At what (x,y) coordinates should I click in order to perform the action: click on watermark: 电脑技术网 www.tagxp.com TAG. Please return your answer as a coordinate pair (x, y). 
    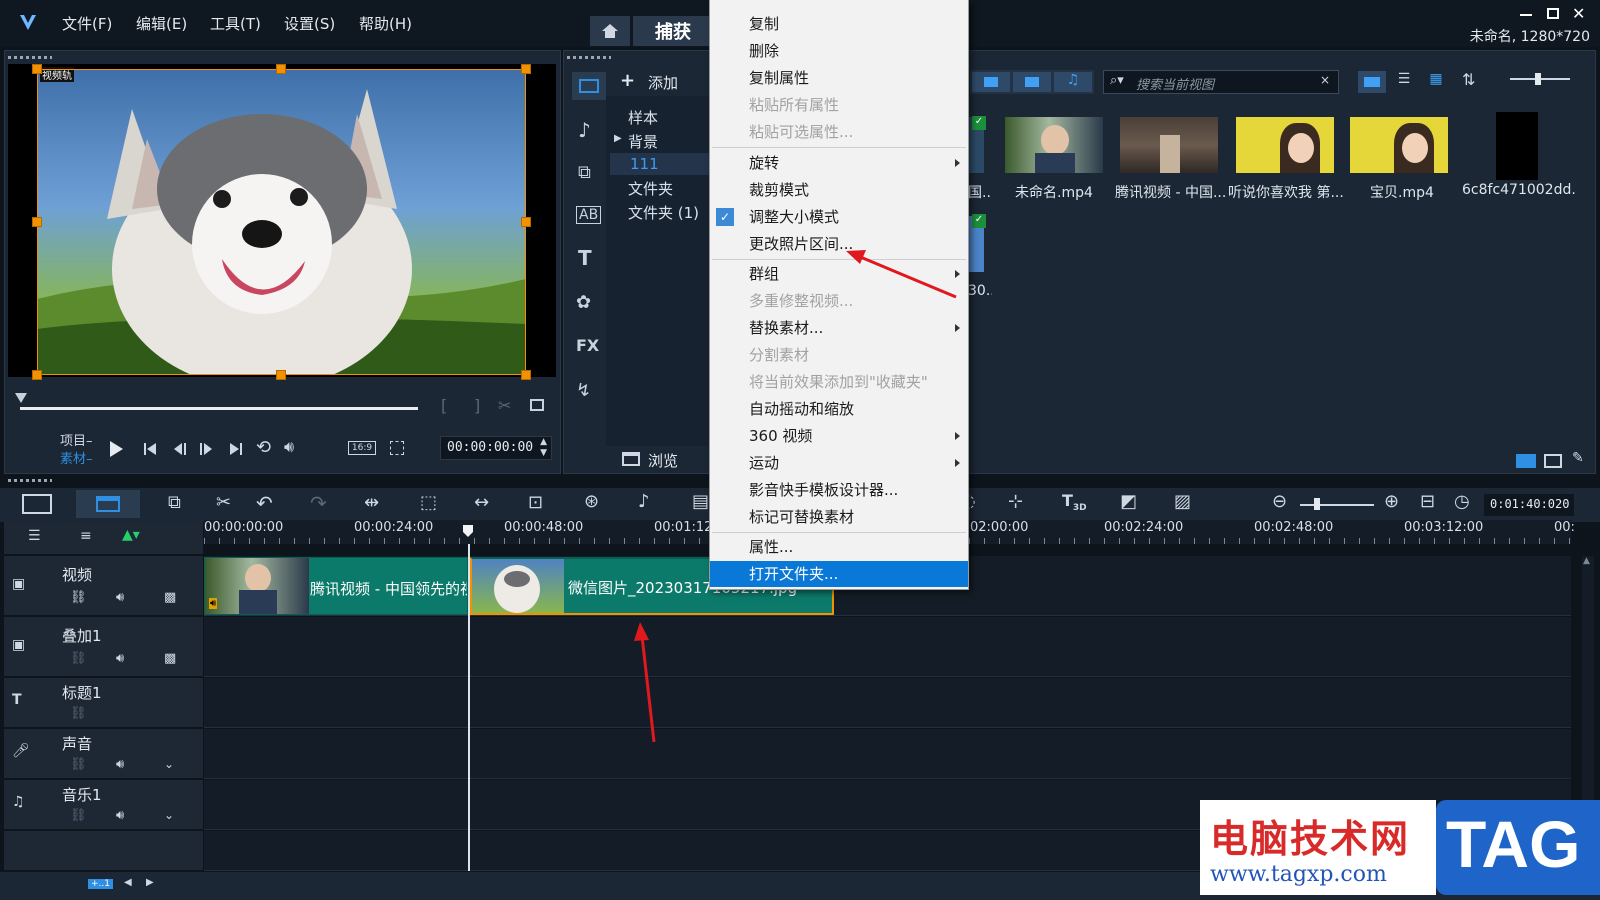
    Looking at the image, I should click on (1400, 850).